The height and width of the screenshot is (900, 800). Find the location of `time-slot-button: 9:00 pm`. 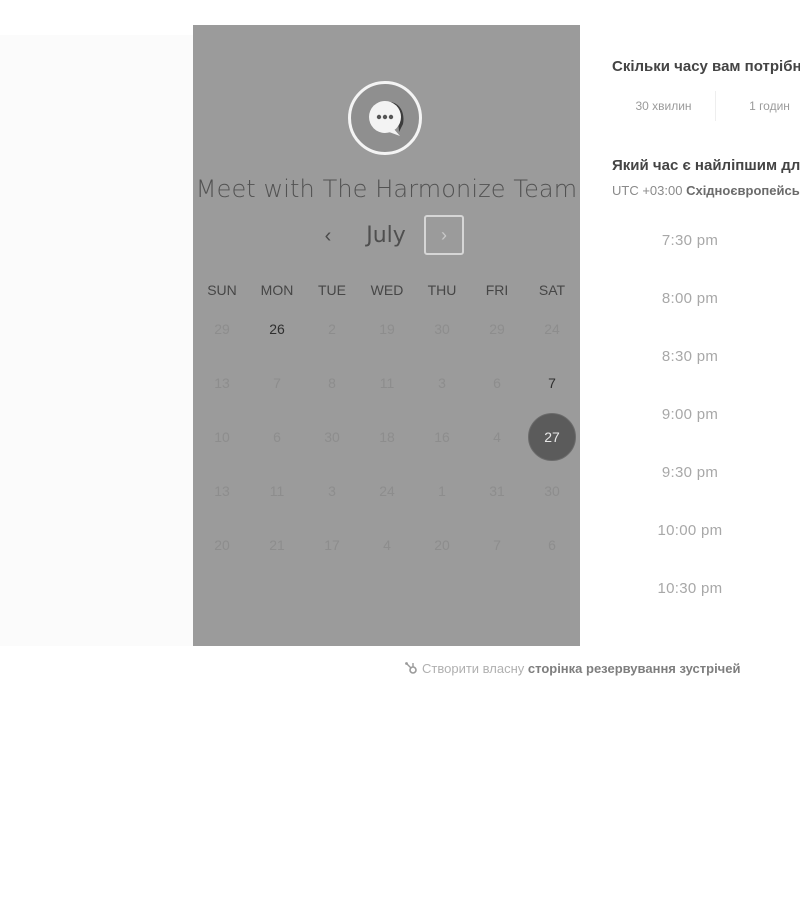

time-slot-button: 9:00 pm is located at coordinates (690, 415).